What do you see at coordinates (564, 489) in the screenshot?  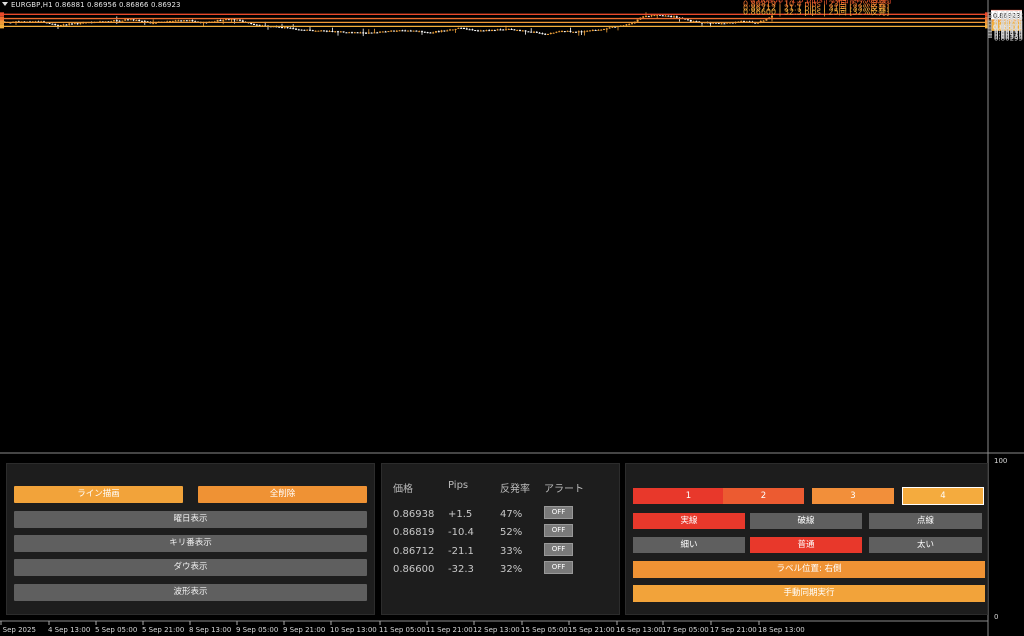 I see `col-header-alert: アラート` at bounding box center [564, 489].